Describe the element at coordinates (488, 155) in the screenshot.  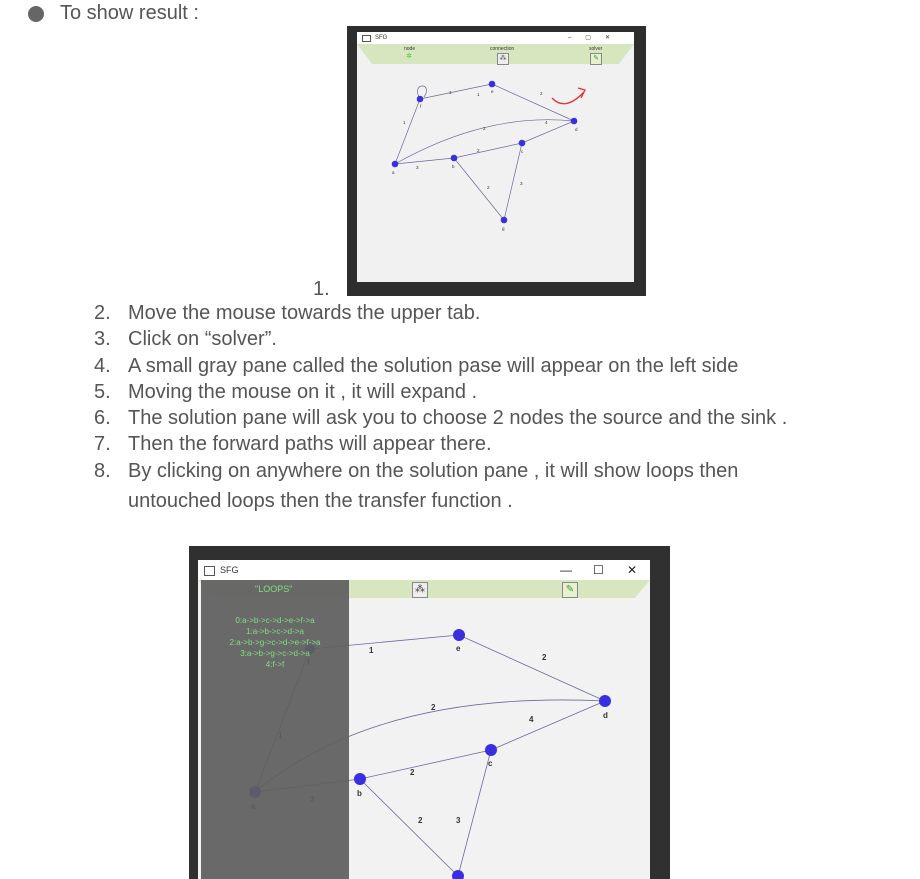
I see `sfg-graph-small: f e d c b a g 1 2 1 2 4 2 3 2 3 1` at that location.